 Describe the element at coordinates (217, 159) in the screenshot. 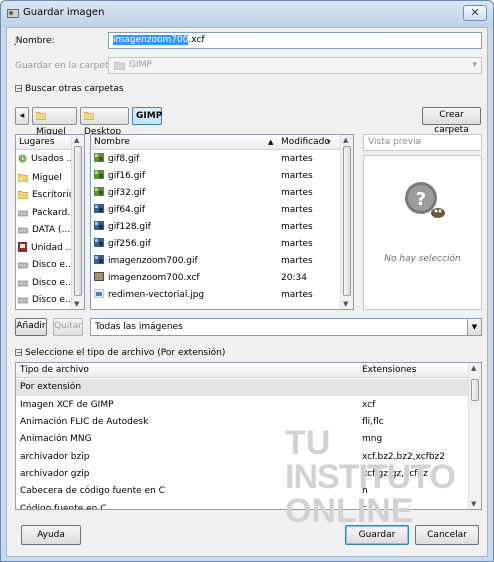

I see `file-row: gif8.gif martes` at that location.